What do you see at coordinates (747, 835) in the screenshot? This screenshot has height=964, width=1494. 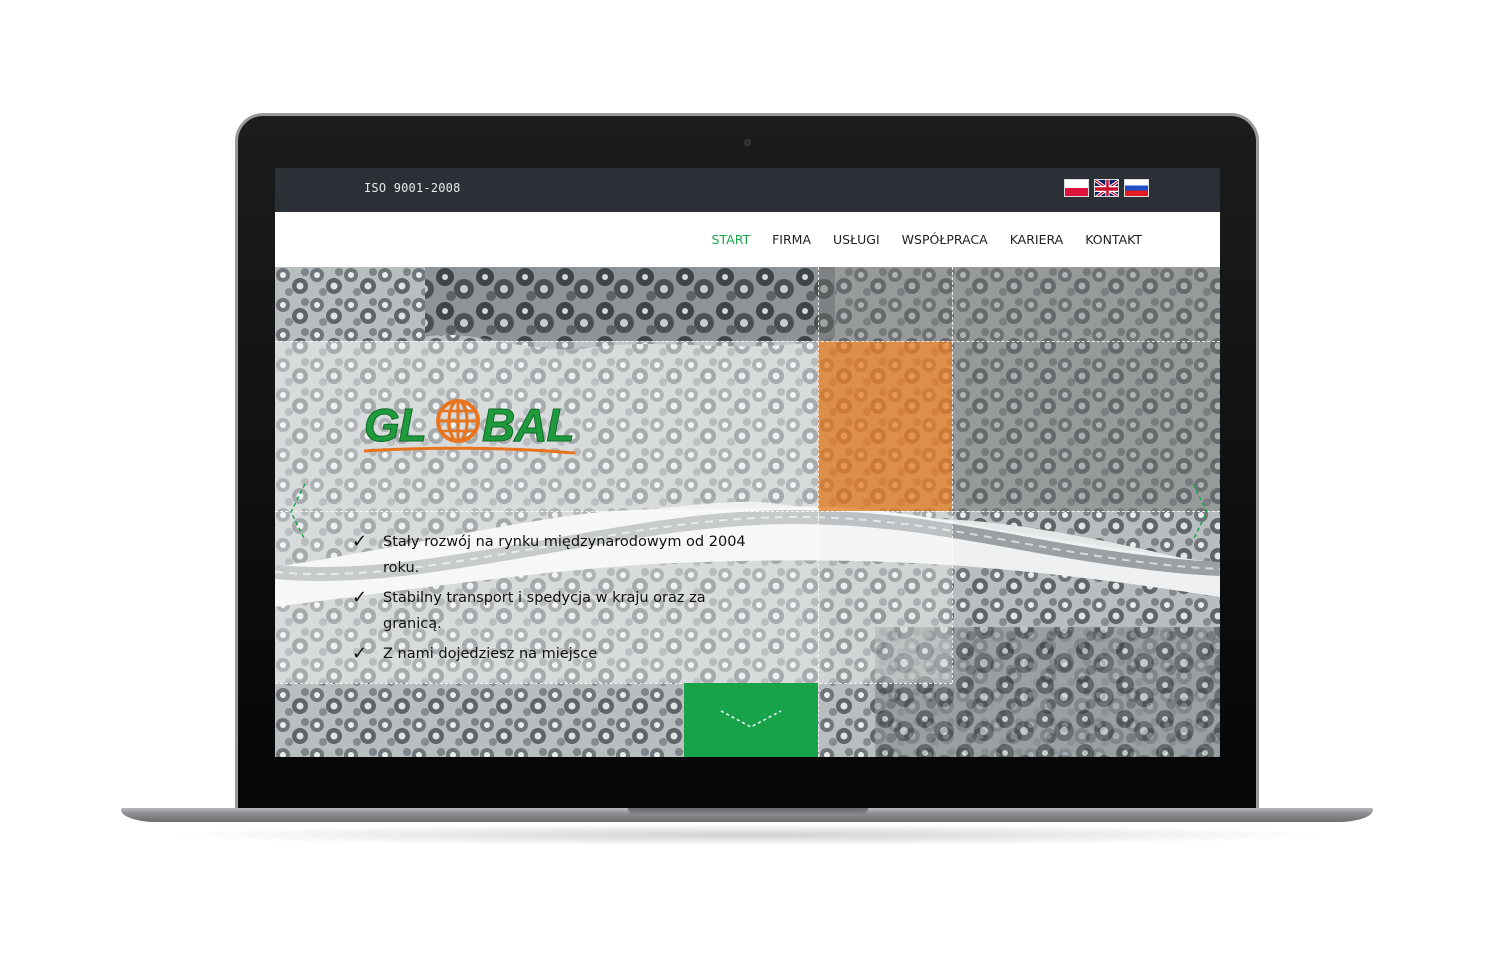 I see `laptop-shadow` at bounding box center [747, 835].